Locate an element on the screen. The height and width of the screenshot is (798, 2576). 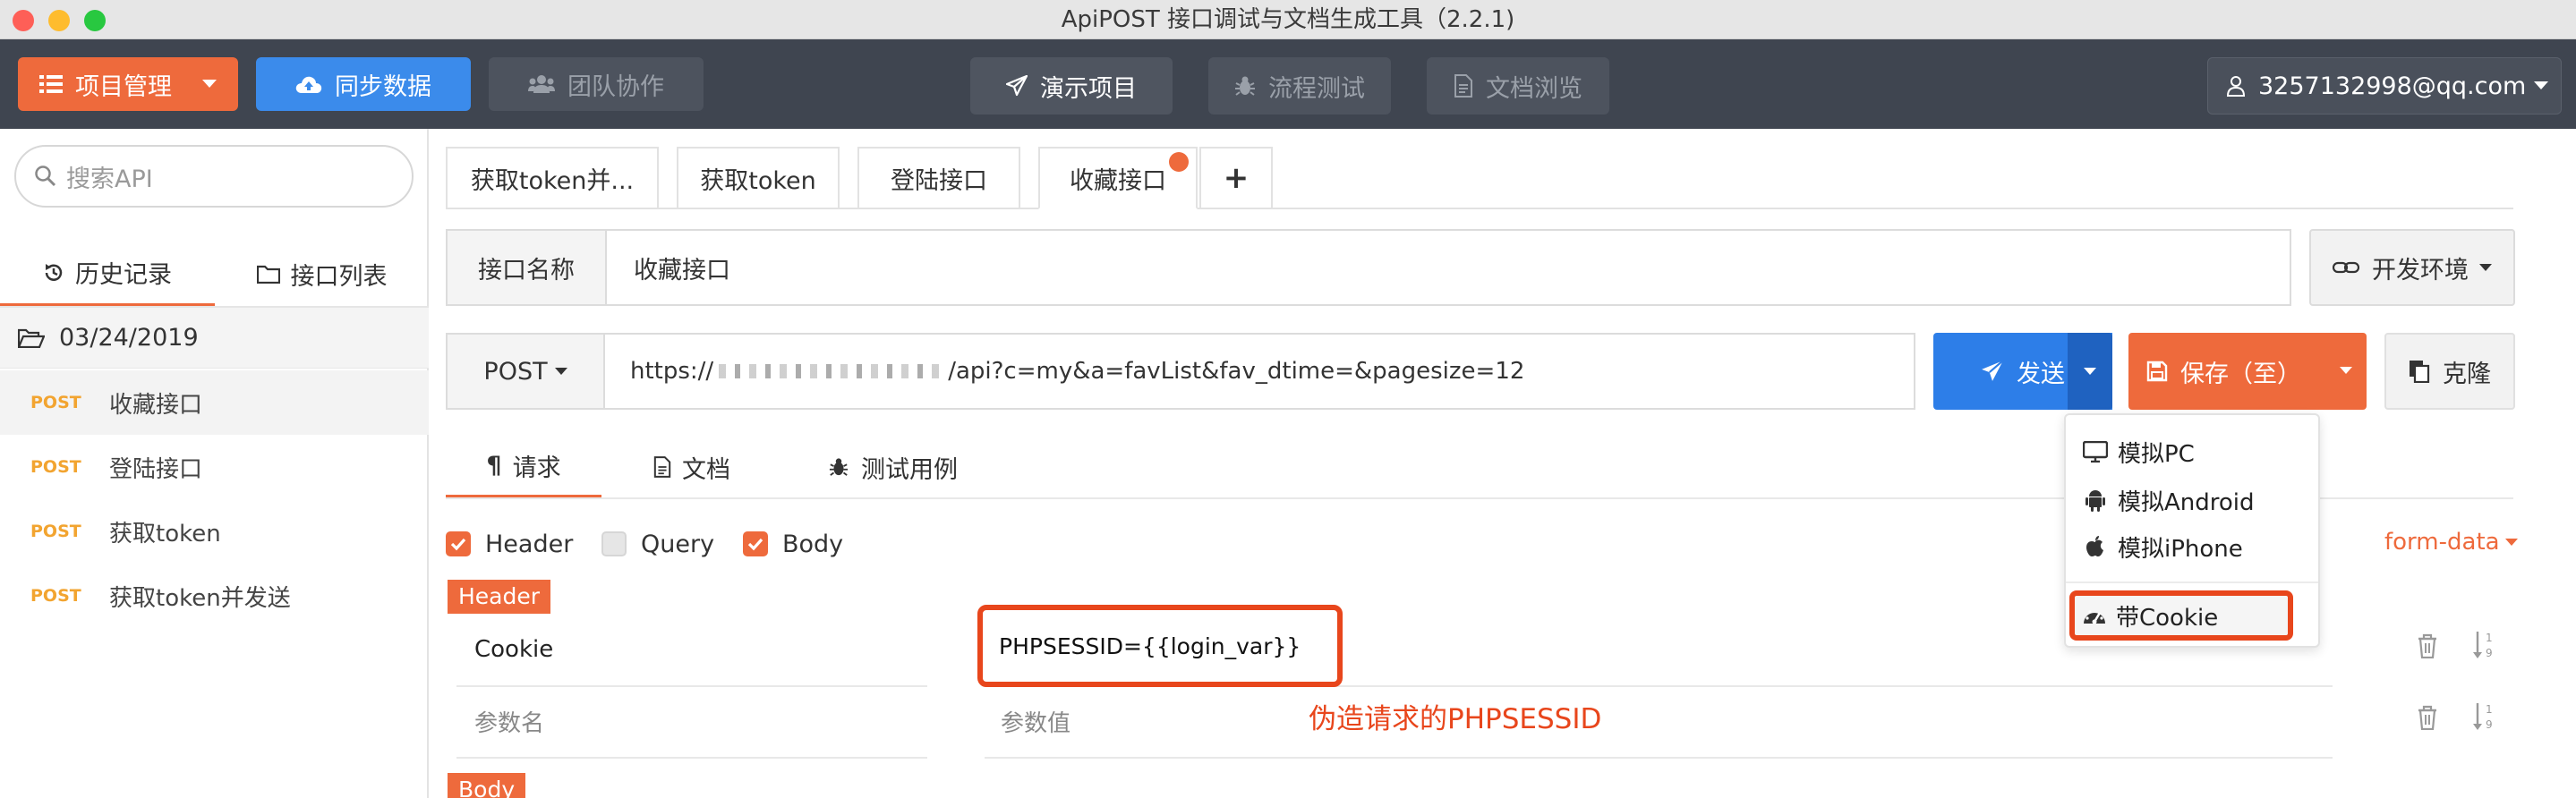
users-icon is located at coordinates (541, 84).